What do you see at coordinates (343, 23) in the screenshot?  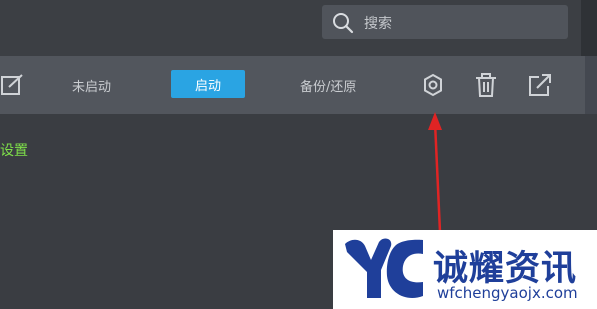 I see `search-icon` at bounding box center [343, 23].